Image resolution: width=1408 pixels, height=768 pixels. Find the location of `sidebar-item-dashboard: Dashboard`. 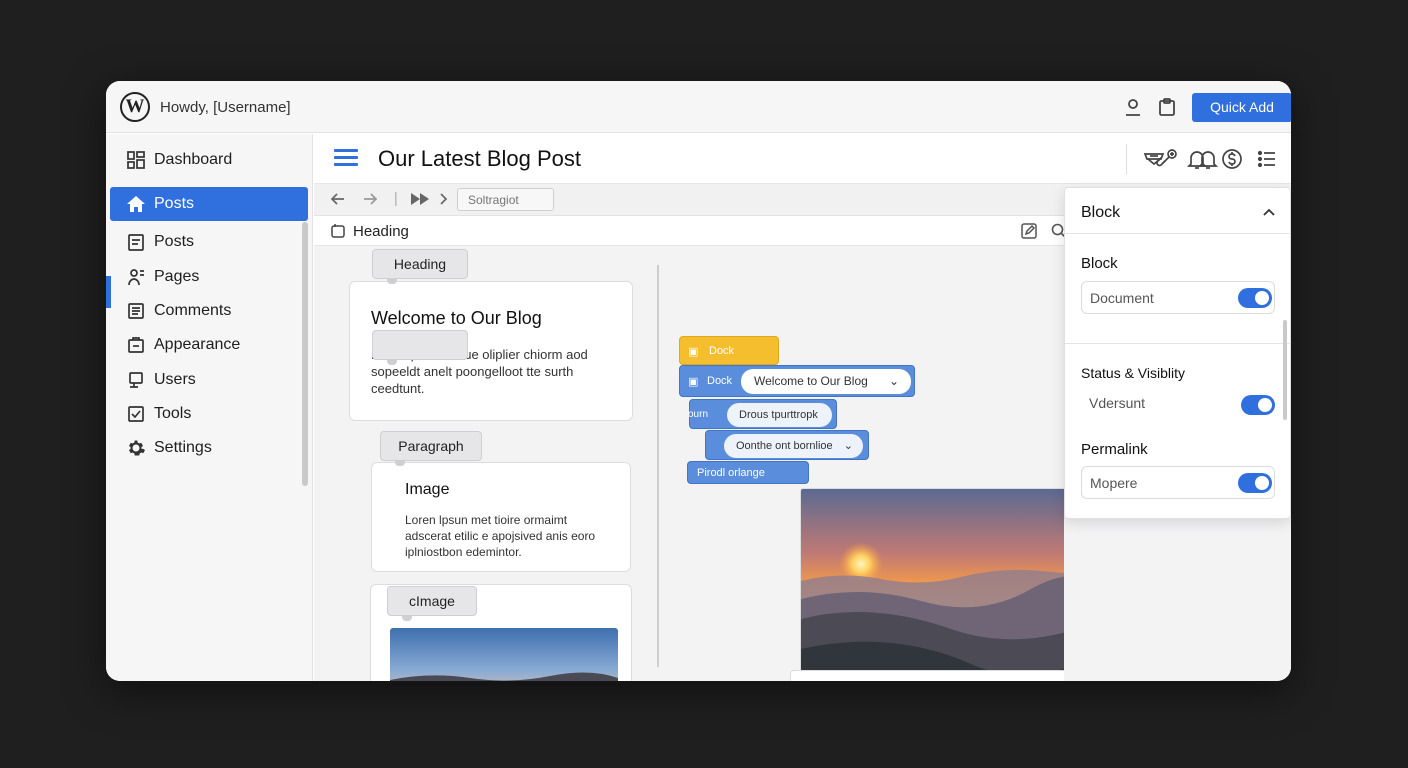

sidebar-item-dashboard: Dashboard is located at coordinates (209, 160).